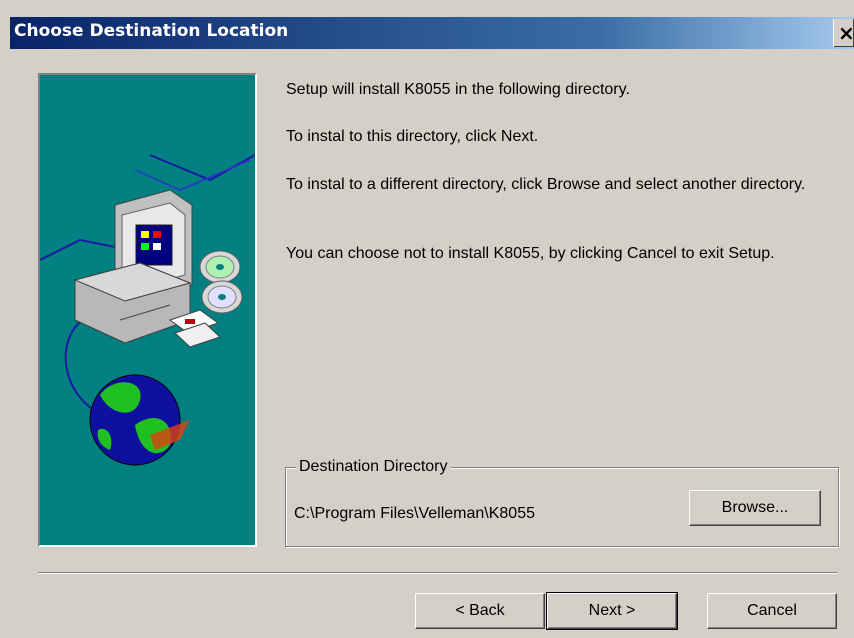  I want to click on destination-path: C:\Program Files\Velleman\K8055, so click(414, 513).